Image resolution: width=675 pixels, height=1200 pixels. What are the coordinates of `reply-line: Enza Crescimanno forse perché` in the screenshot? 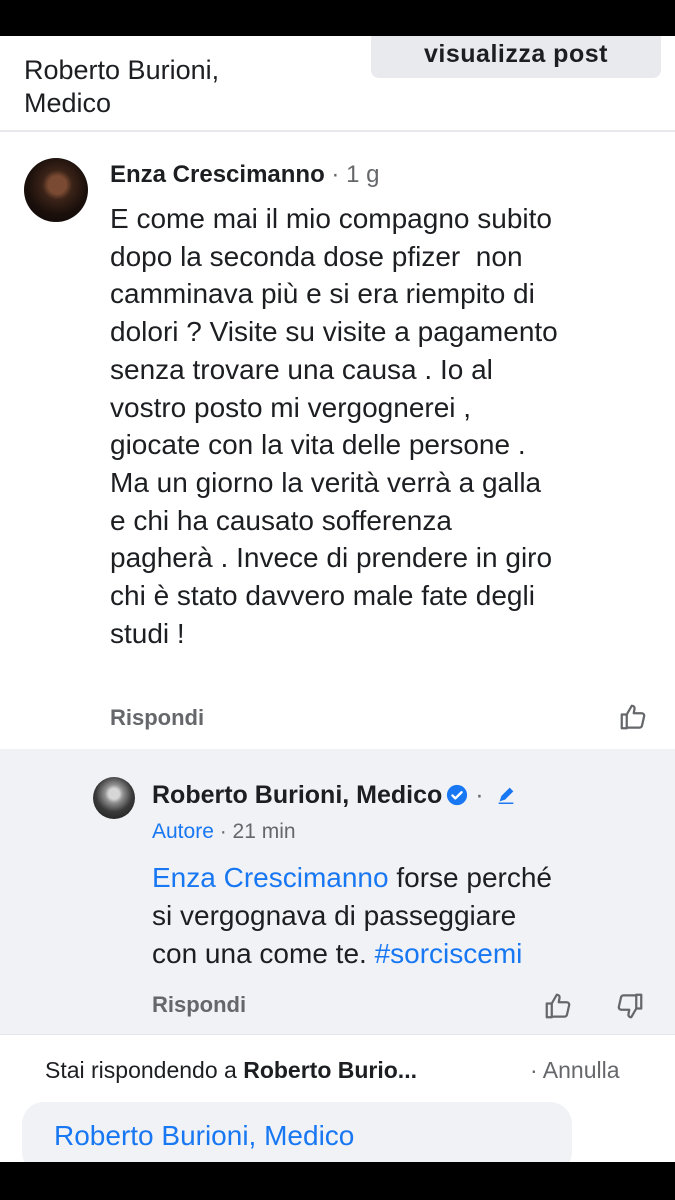 It's located at (407, 878).